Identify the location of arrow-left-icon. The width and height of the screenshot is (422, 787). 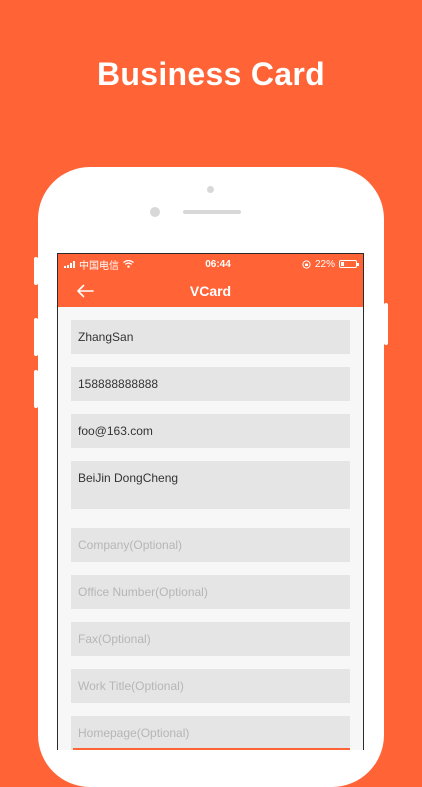
(85, 290).